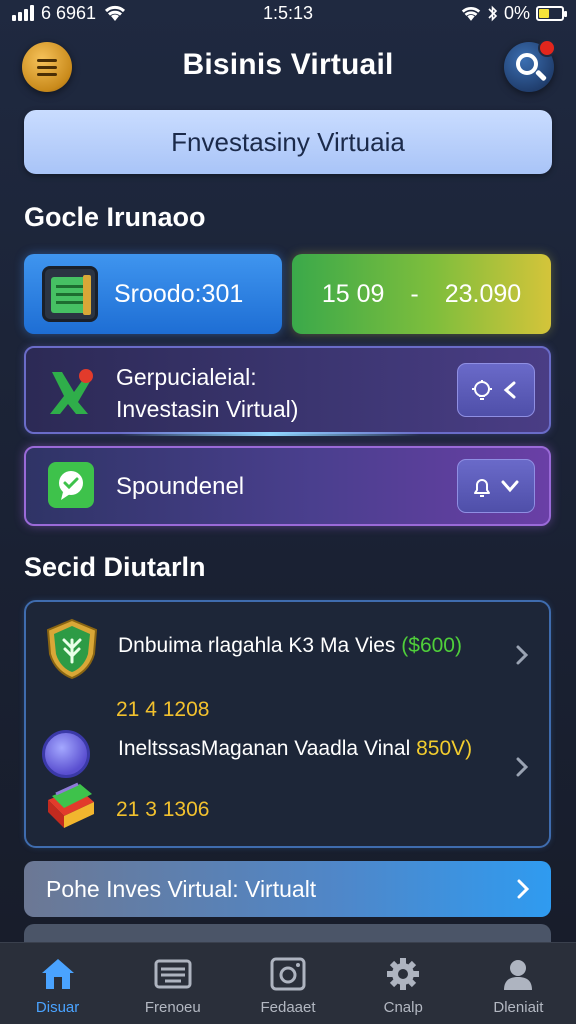  What do you see at coordinates (516, 12) in the screenshot?
I see `battery-percent: 0%` at bounding box center [516, 12].